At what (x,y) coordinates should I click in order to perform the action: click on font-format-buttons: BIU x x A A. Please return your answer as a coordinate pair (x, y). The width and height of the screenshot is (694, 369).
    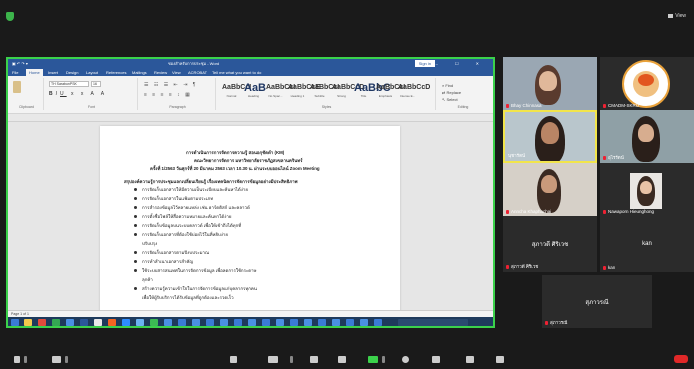
    Looking at the image, I should click on (78, 94).